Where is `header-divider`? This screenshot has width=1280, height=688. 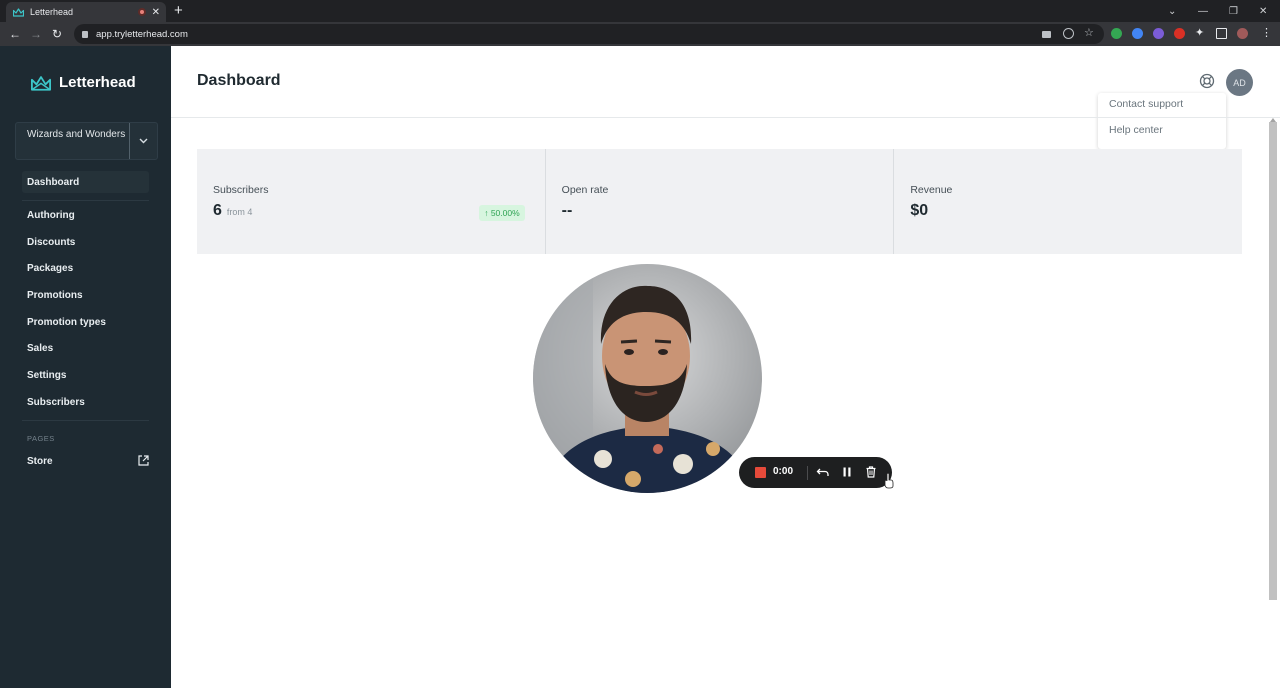
header-divider is located at coordinates (725, 117).